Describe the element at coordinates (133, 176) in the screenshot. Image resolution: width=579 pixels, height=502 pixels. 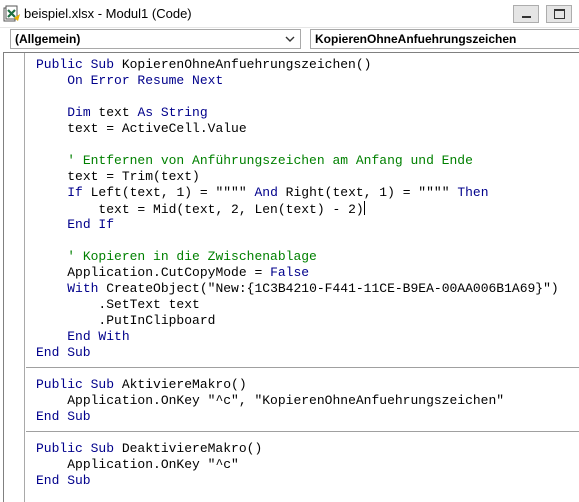
I see `code-text-span: text = Trim(text)` at that location.